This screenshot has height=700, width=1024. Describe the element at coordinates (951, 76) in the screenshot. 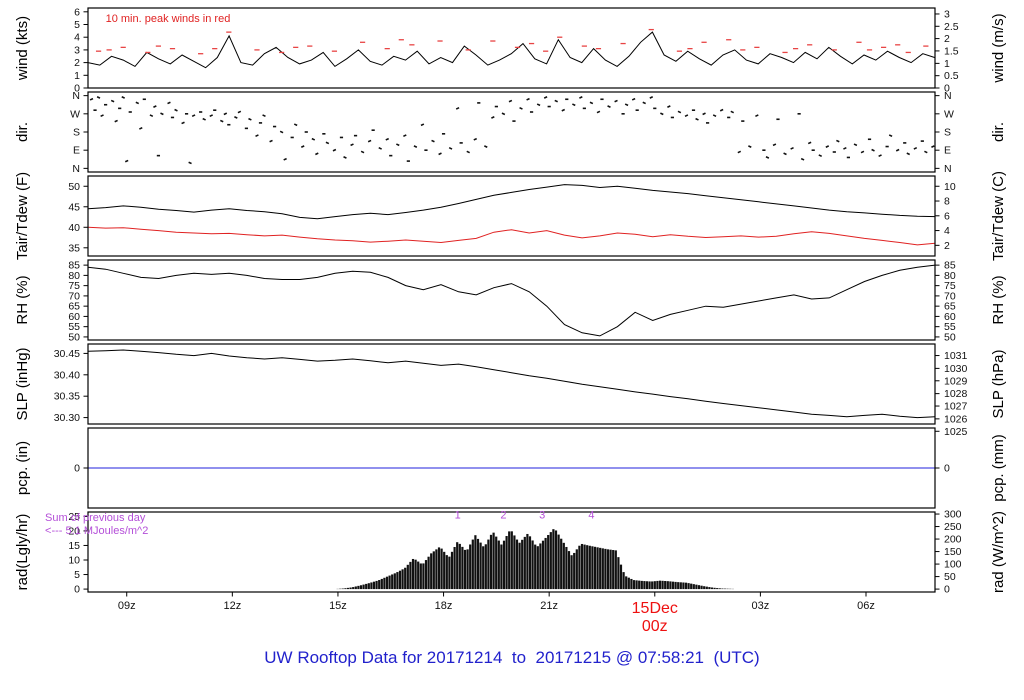

I see `svg-text: 0.5` at that location.